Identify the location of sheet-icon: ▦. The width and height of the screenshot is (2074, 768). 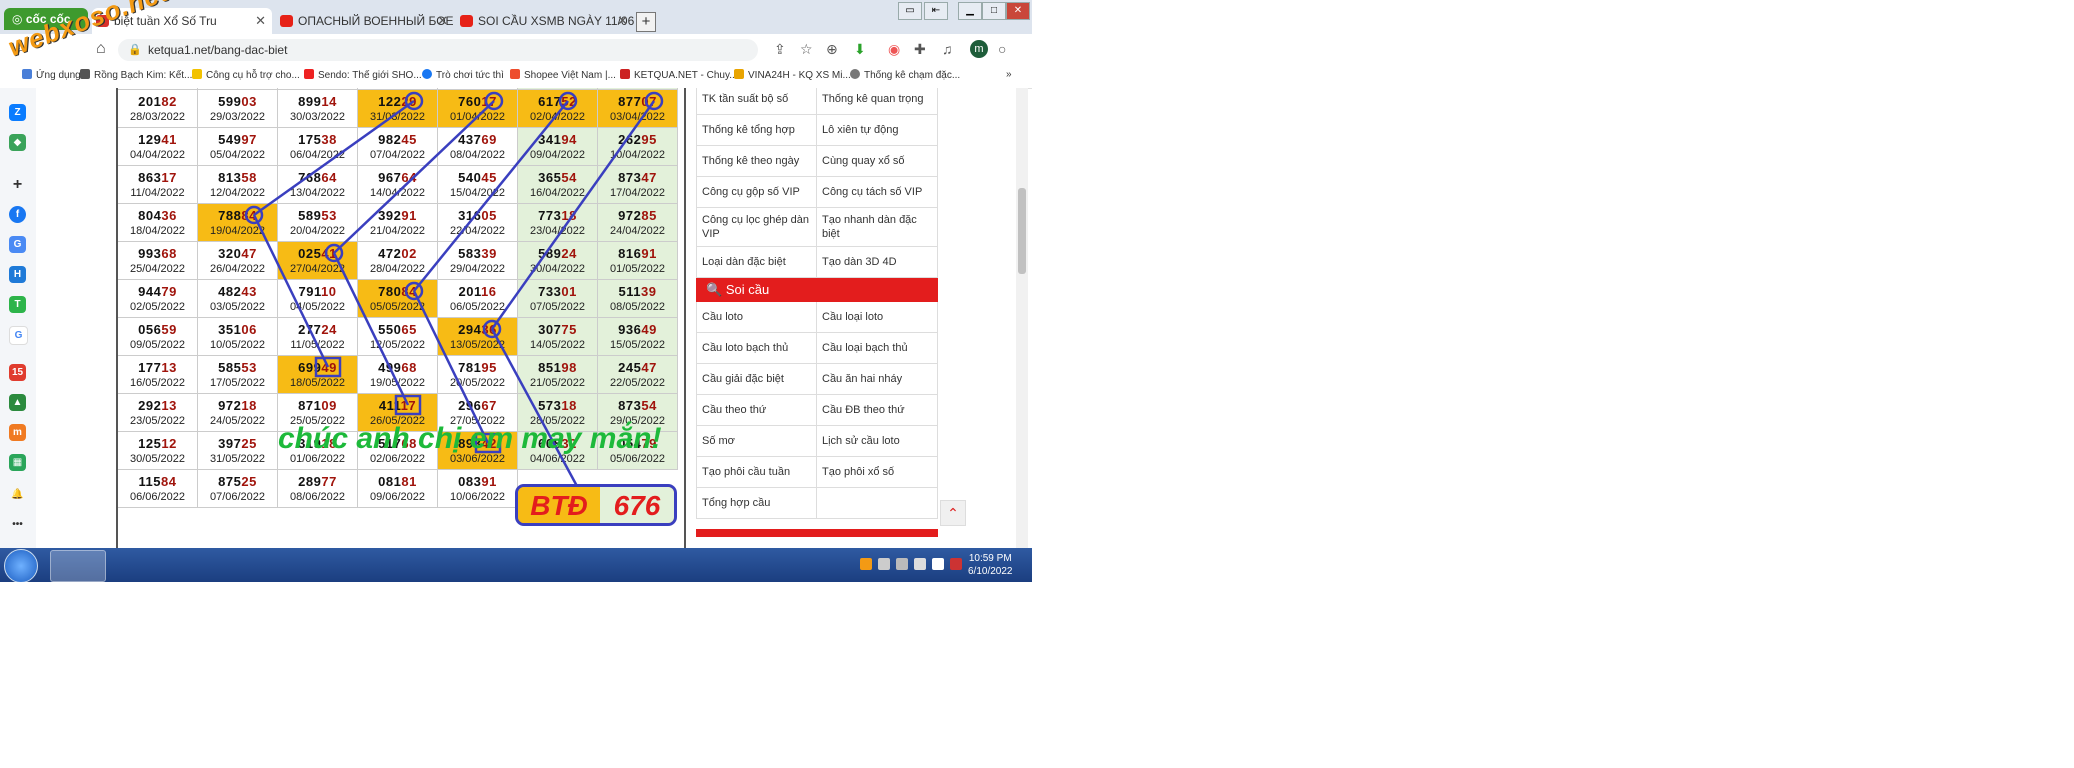
(17, 462).